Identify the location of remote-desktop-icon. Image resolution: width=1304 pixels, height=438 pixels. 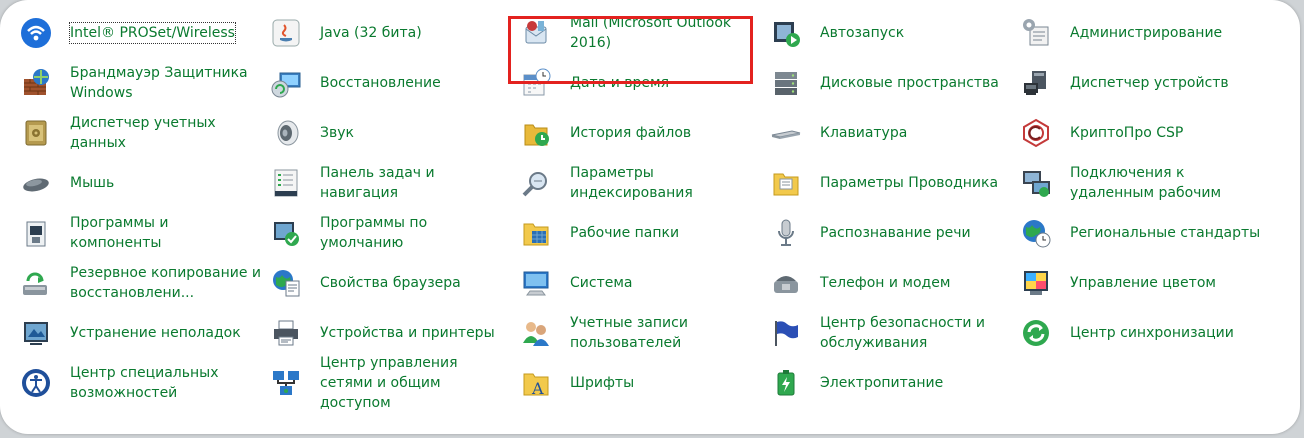
(1036, 183).